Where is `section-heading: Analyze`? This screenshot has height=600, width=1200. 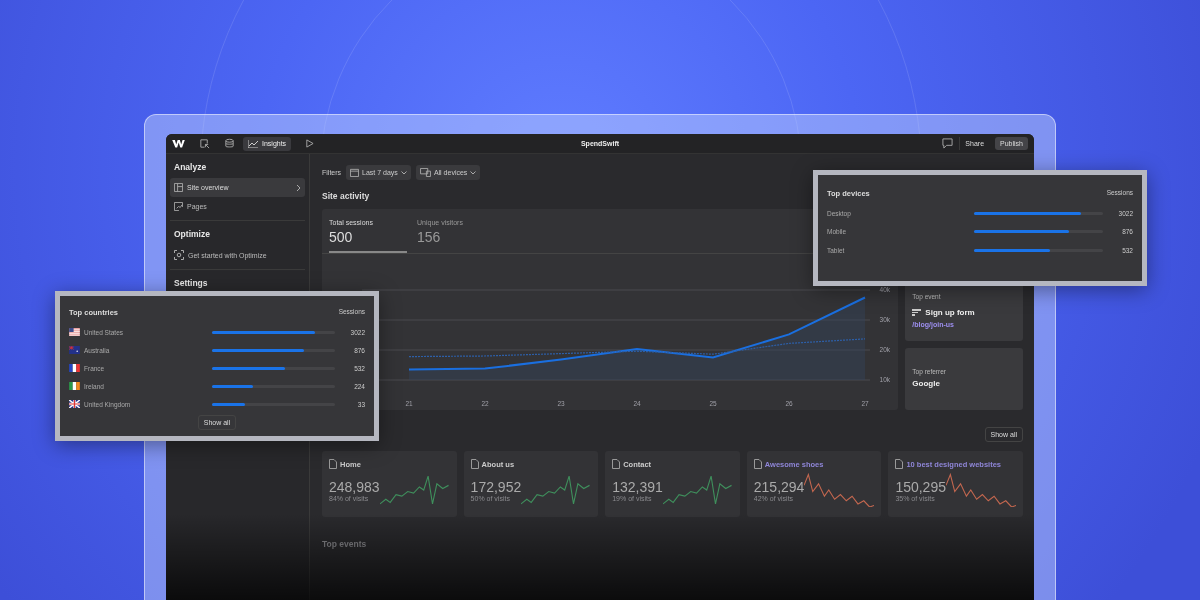 section-heading: Analyze is located at coordinates (190, 168).